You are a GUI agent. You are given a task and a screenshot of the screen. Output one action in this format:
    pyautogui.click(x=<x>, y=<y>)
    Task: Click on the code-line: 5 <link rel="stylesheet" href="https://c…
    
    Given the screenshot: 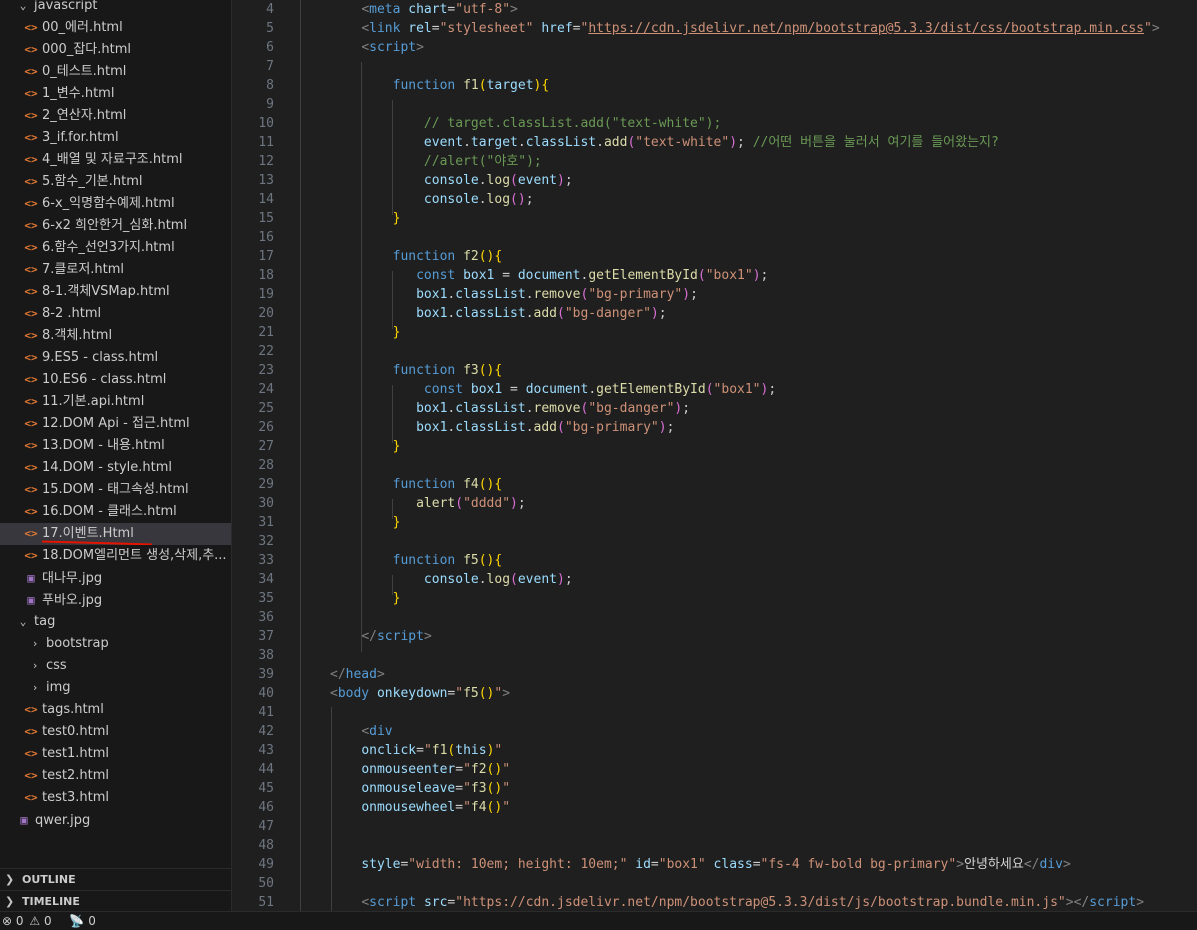 What is the action you would take?
    pyautogui.click(x=714, y=28)
    